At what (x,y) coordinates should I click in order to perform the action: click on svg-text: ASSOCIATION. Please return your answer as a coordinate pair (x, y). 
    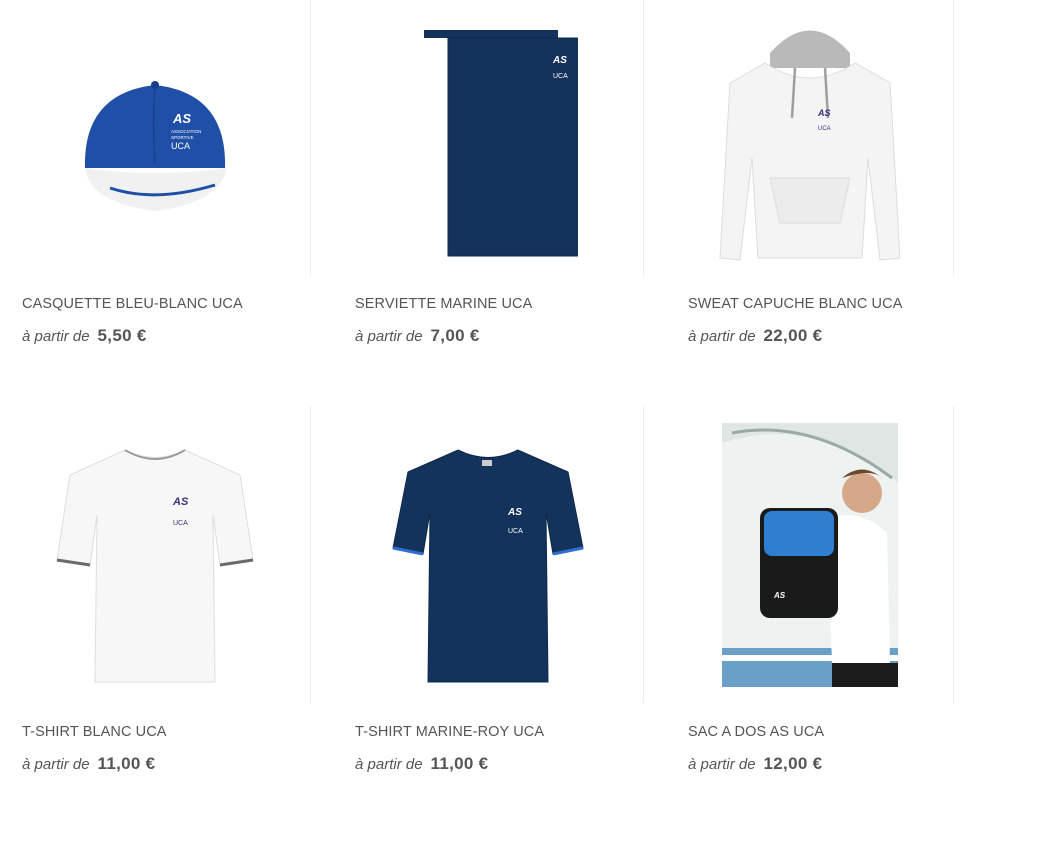
    Looking at the image, I should click on (186, 131).